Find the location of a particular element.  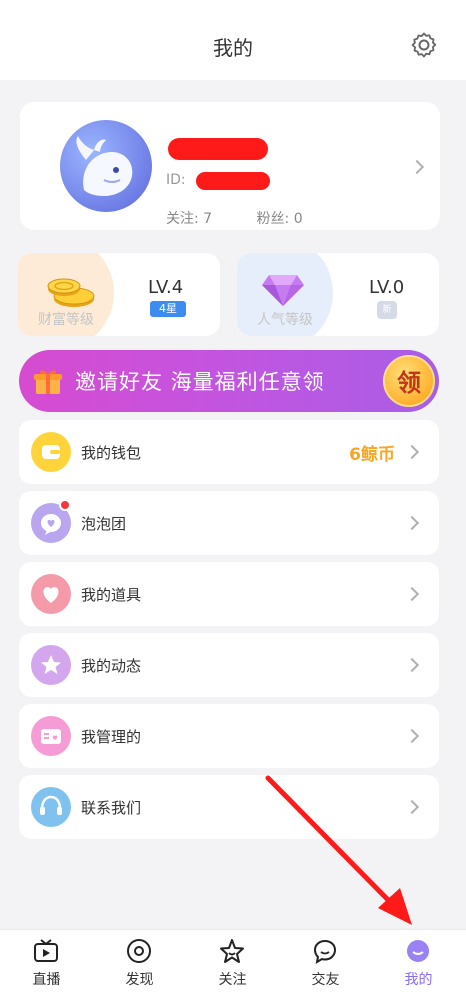

follow-count: 关注: 7 is located at coordinates (189, 219).